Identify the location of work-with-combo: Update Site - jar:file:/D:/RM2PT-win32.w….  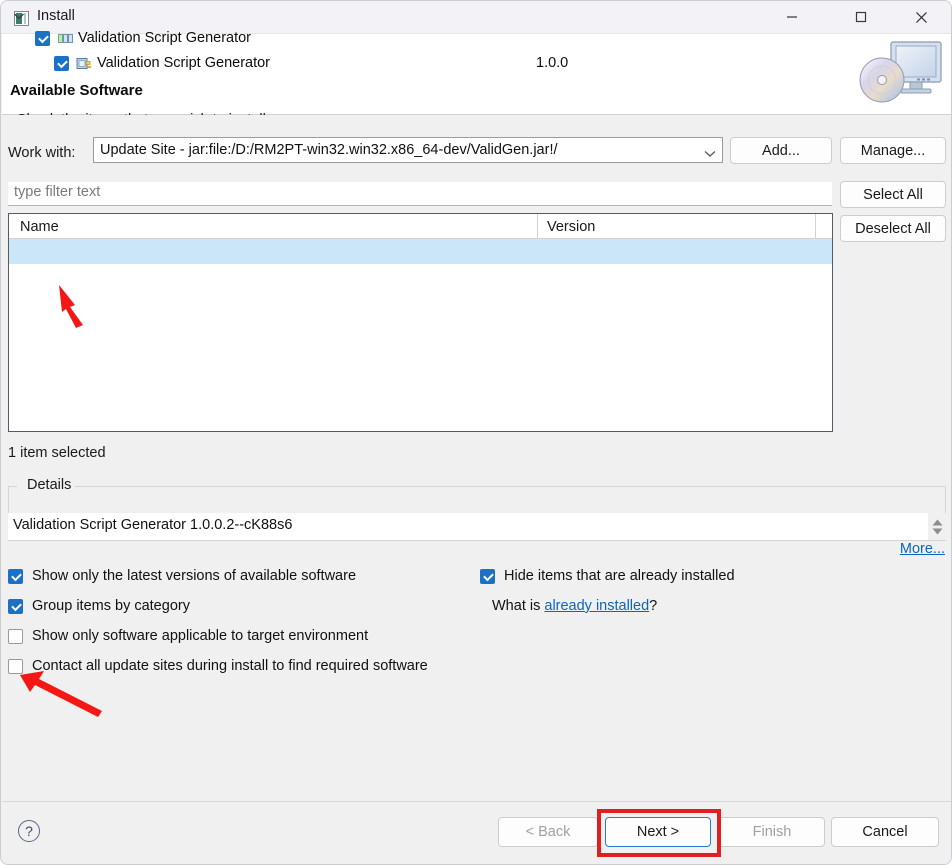
(408, 150).